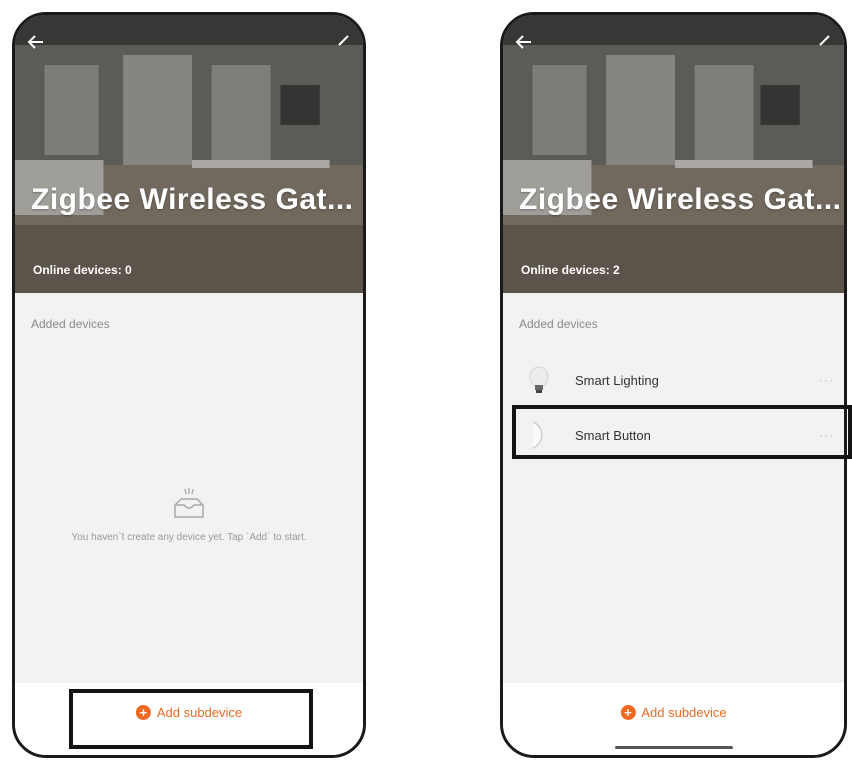 Image resolution: width=852 pixels, height=769 pixels. I want to click on highlight-box-smart-button, so click(682, 432).